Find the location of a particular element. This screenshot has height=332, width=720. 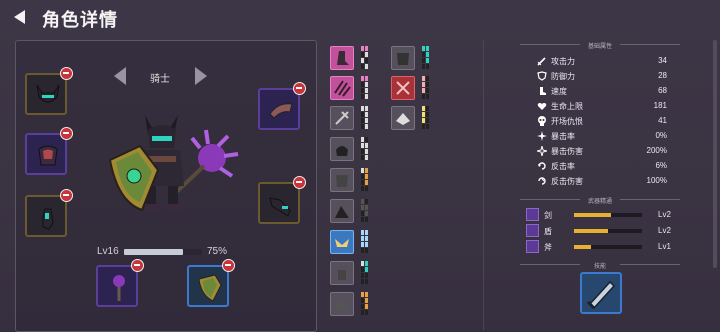

scrollbar is located at coordinates (715, 154).